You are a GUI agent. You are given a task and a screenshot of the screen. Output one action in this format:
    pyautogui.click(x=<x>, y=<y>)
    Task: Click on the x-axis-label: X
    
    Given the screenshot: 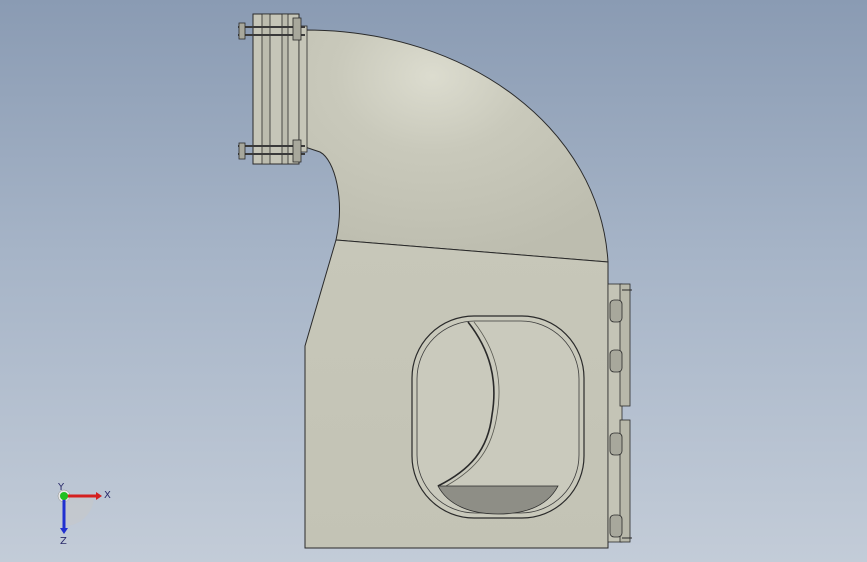 What is the action you would take?
    pyautogui.click(x=107, y=495)
    